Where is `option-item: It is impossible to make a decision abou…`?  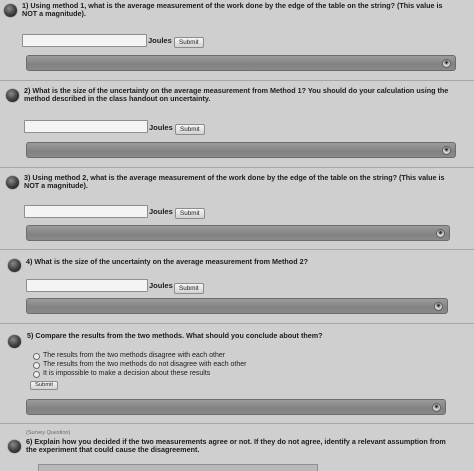 option-item: It is impossible to make a decision abou… is located at coordinates (140, 374).